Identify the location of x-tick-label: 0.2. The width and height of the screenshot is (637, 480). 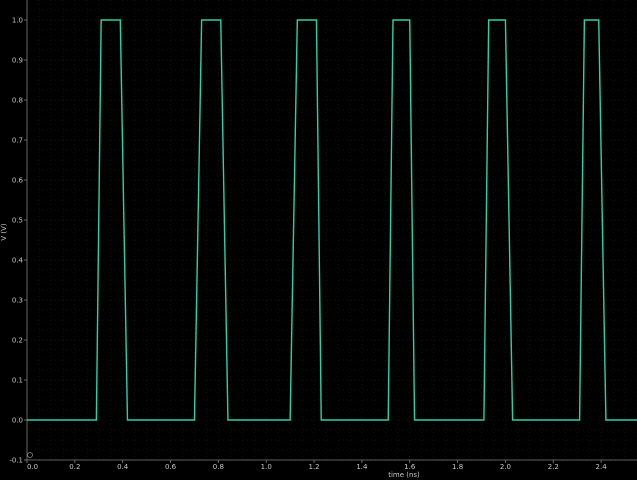
(74, 467).